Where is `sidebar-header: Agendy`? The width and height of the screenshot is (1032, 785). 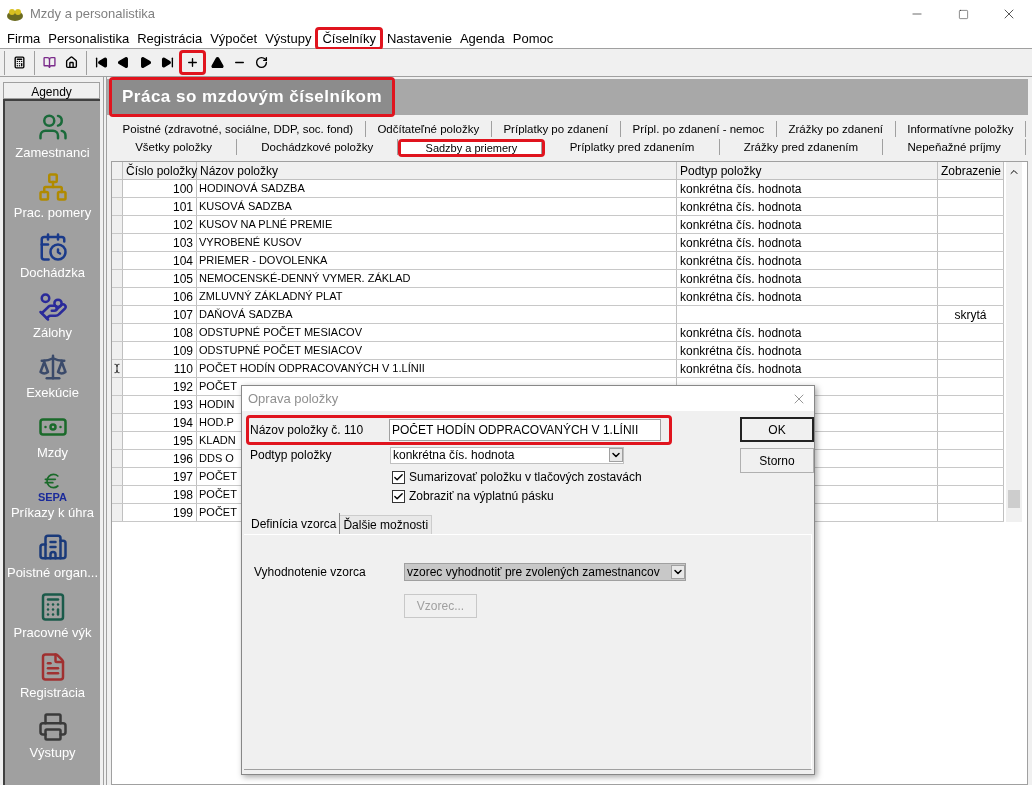 sidebar-header: Agendy is located at coordinates (51, 90).